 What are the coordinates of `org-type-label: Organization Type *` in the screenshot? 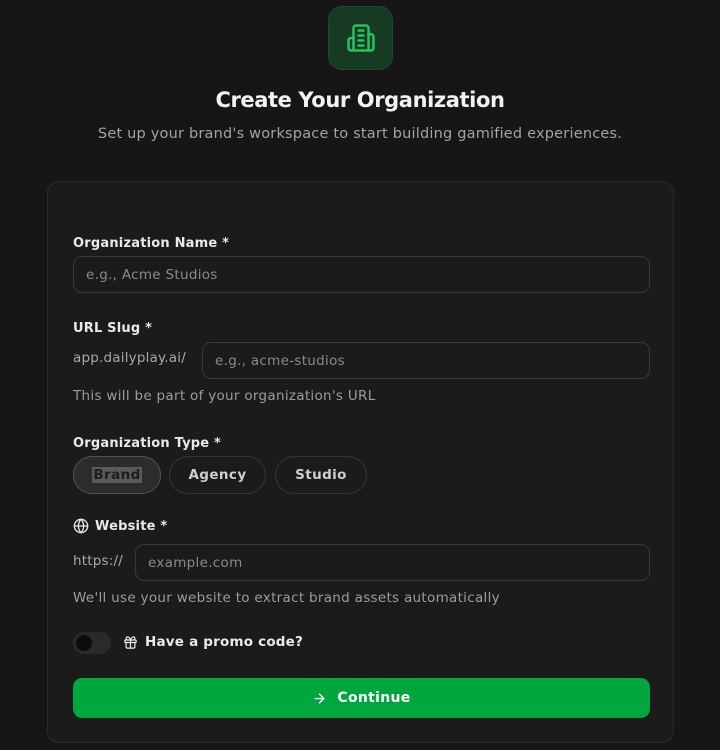 It's located at (147, 443).